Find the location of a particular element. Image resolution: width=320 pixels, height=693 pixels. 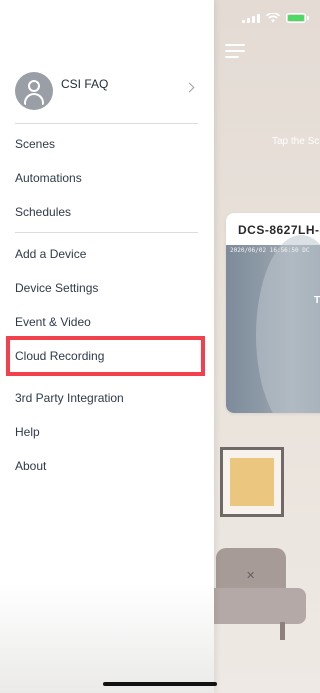

feed-overlay-text: T is located at coordinates (317, 300).